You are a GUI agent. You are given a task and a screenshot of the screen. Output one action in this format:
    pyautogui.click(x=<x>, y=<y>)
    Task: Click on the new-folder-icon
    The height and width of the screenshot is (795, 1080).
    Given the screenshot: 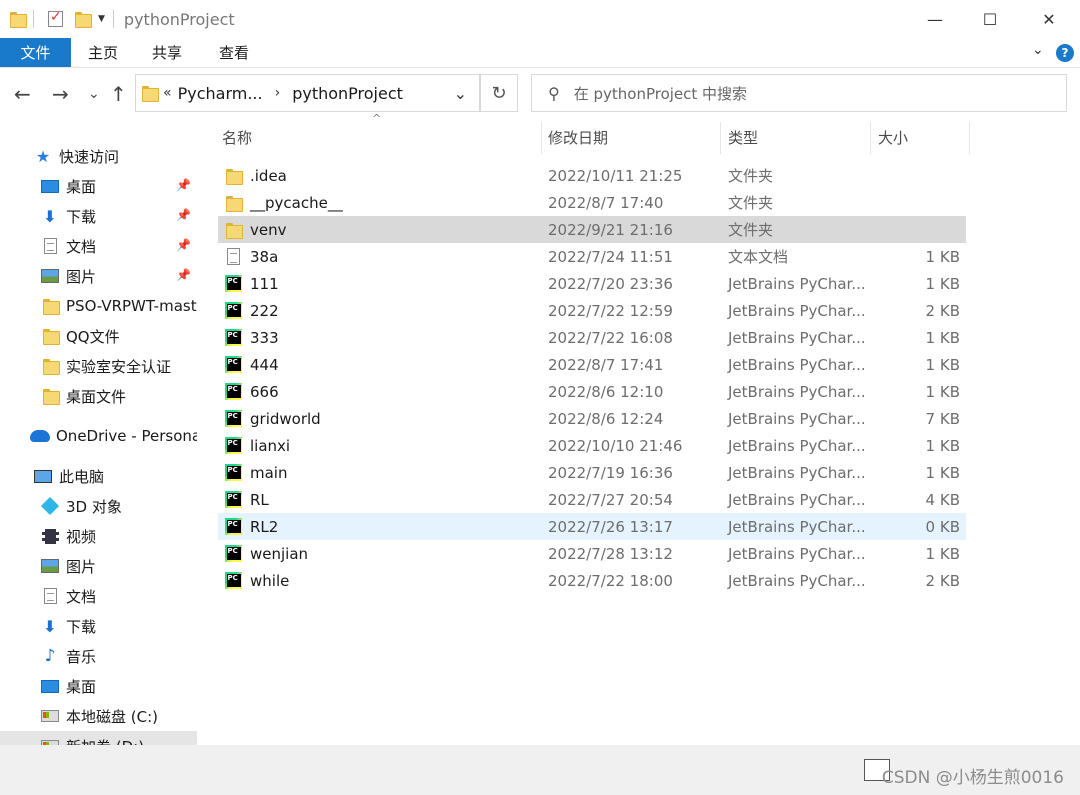 What is the action you would take?
    pyautogui.click(x=83, y=20)
    